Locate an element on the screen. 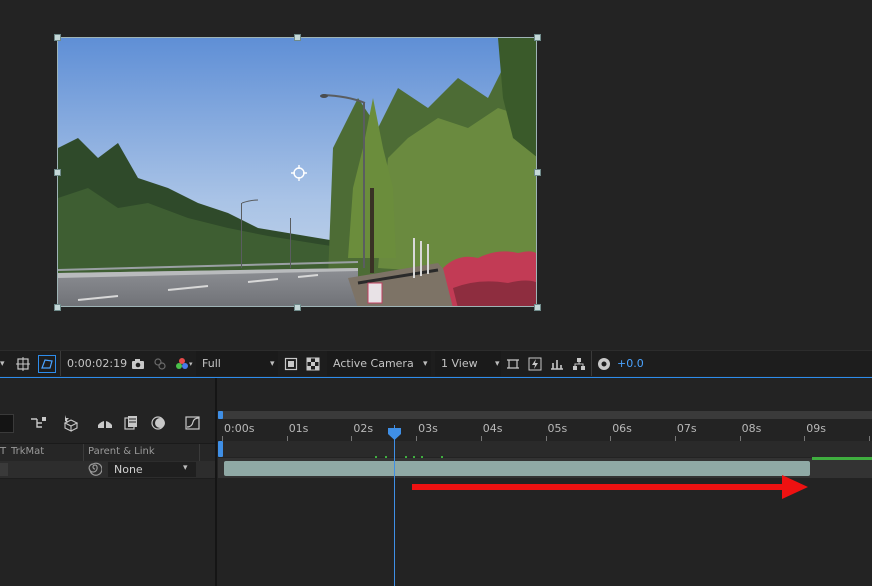 The height and width of the screenshot is (586, 872). region-of-interest-button is located at coordinates (291, 363).